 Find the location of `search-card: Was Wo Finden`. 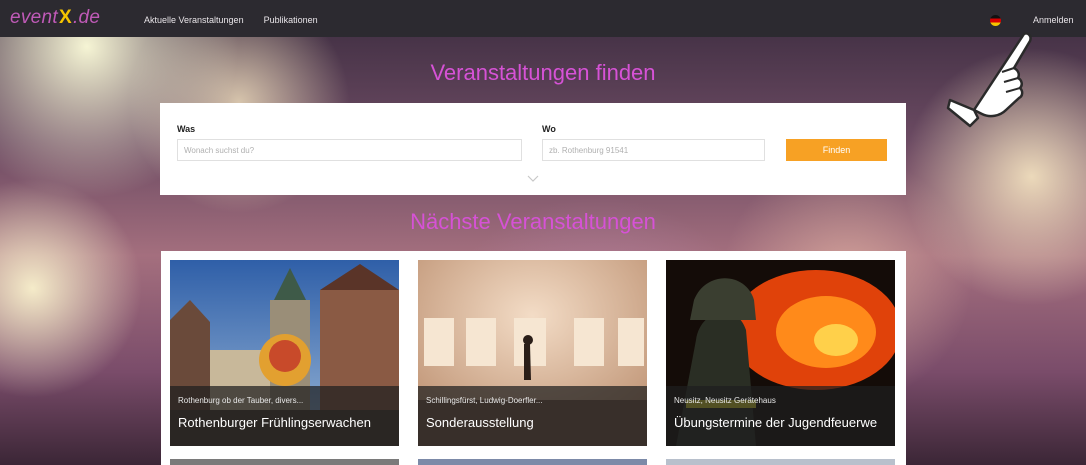

search-card: Was Wo Finden is located at coordinates (533, 149).